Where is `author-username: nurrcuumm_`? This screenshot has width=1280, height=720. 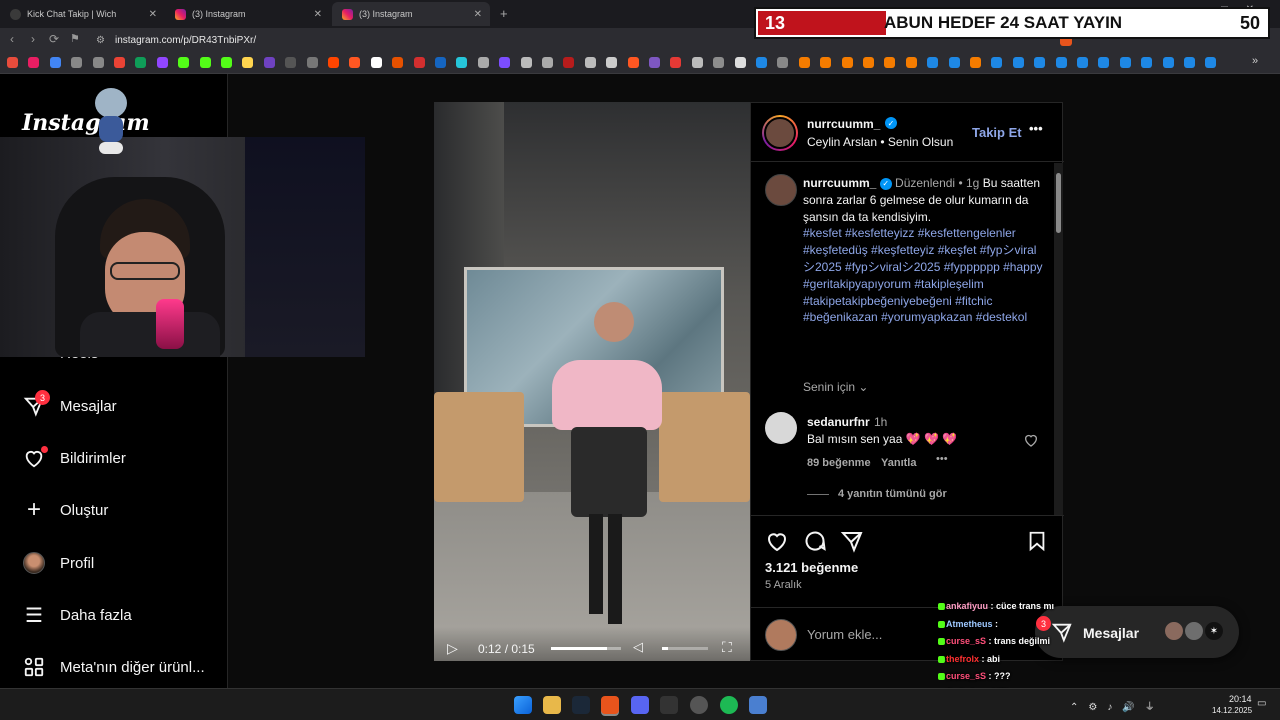 author-username: nurrcuumm_ is located at coordinates (843, 124).